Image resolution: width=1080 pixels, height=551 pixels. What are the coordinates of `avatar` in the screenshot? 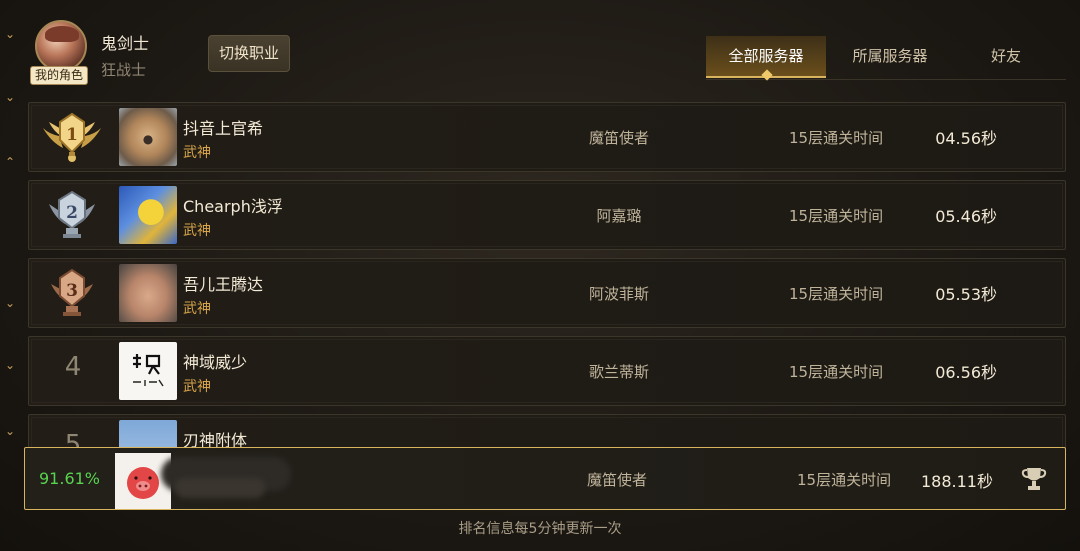 It's located at (61, 46).